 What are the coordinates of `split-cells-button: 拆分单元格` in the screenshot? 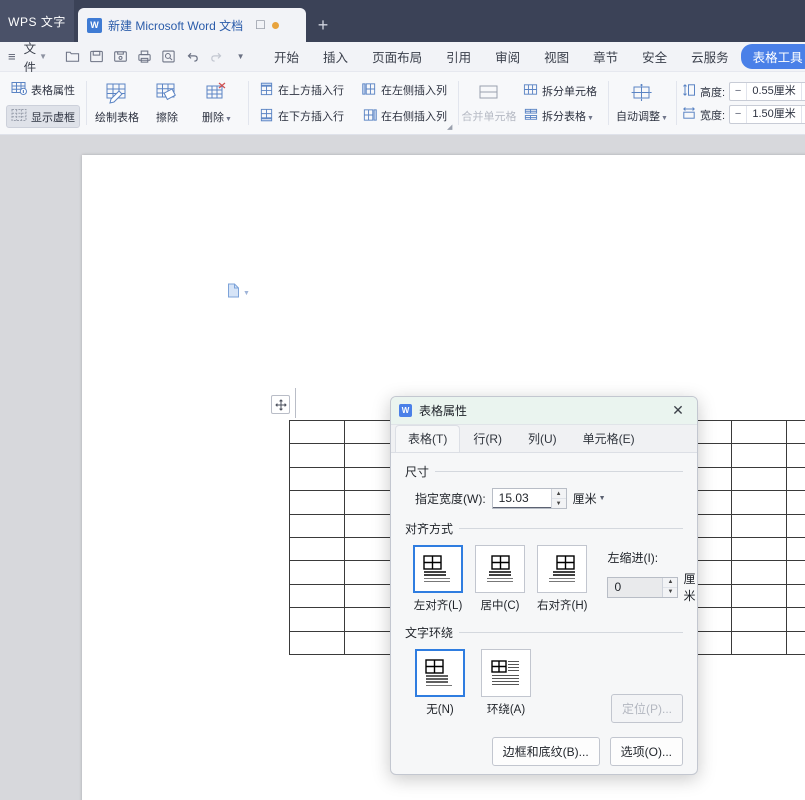 It's located at (560, 91).